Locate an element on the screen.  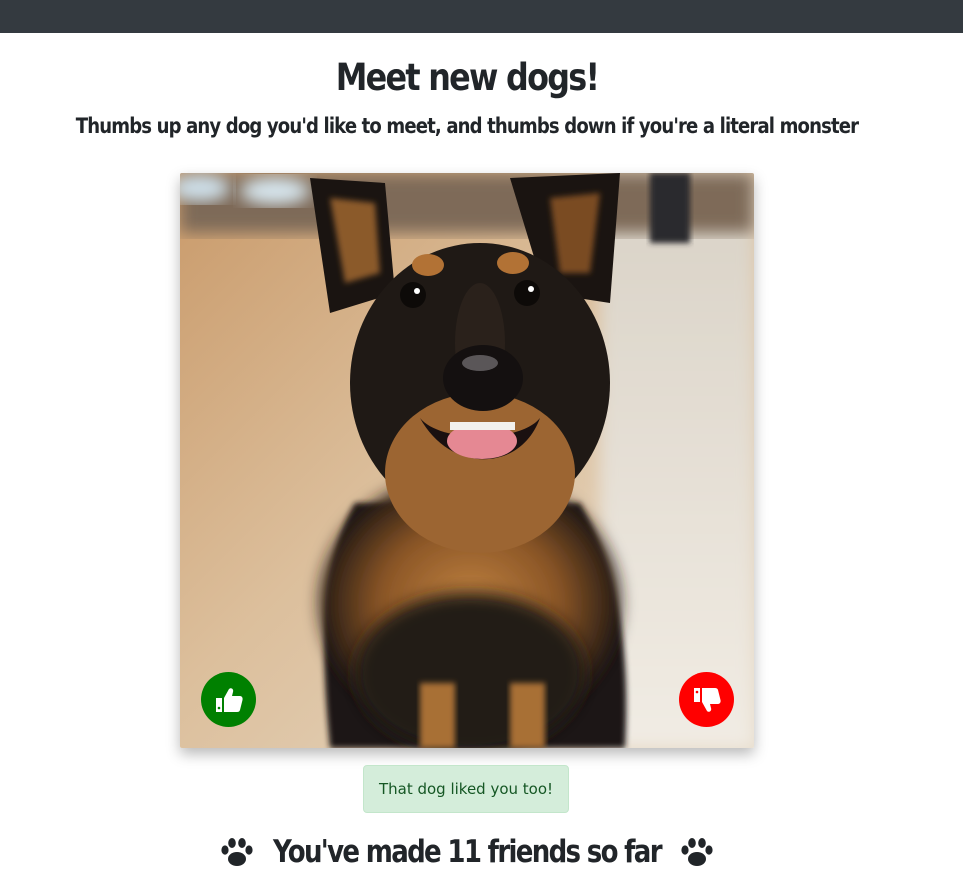
friends-counter: You've made 11 friends so far is located at coordinates (467, 852).